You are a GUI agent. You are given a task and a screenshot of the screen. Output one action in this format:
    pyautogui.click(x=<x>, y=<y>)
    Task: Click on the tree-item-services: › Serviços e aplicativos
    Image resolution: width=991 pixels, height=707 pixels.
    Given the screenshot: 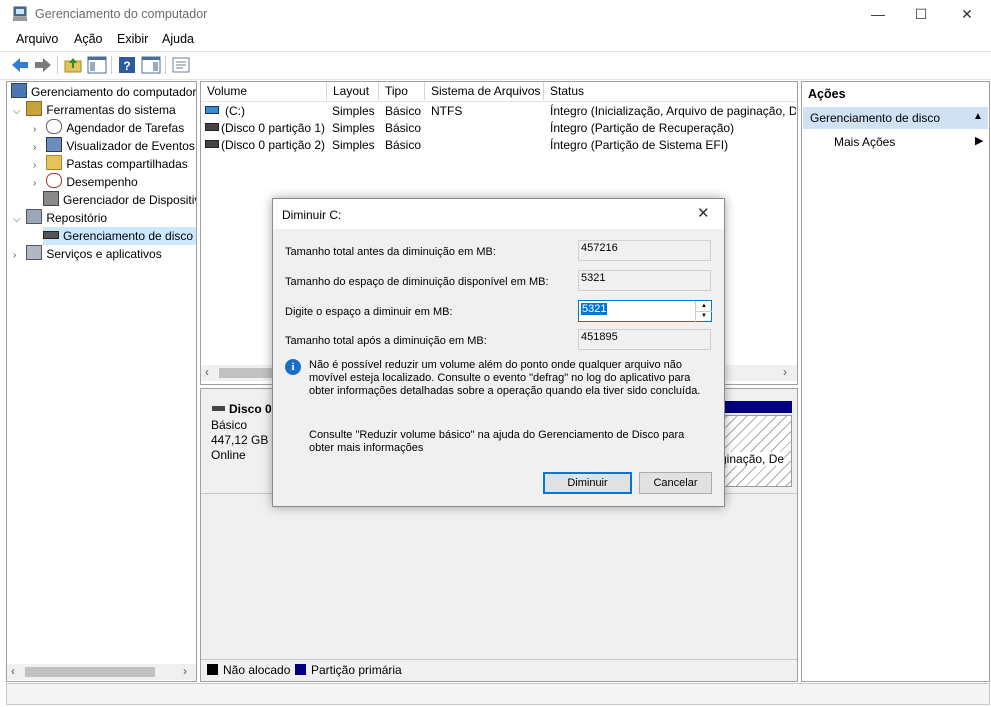 What is the action you would take?
    pyautogui.click(x=87, y=254)
    